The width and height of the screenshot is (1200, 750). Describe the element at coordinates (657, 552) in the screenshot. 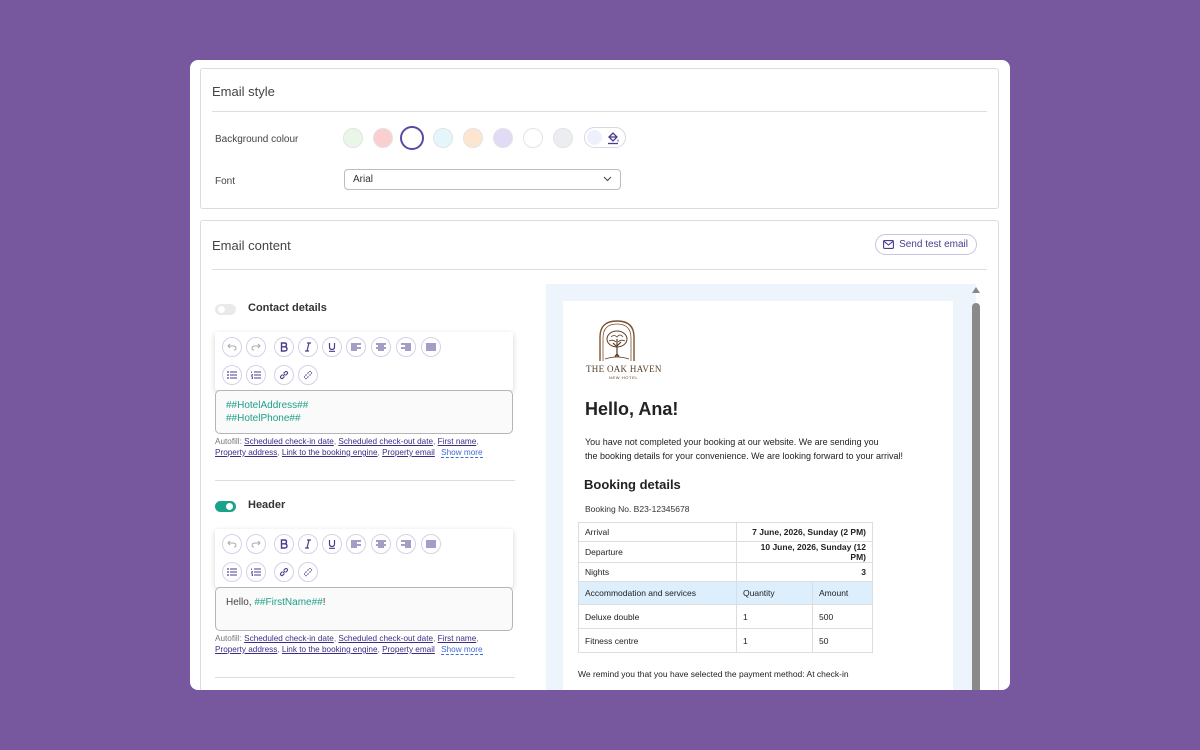

I see `departure-label: Departure` at that location.